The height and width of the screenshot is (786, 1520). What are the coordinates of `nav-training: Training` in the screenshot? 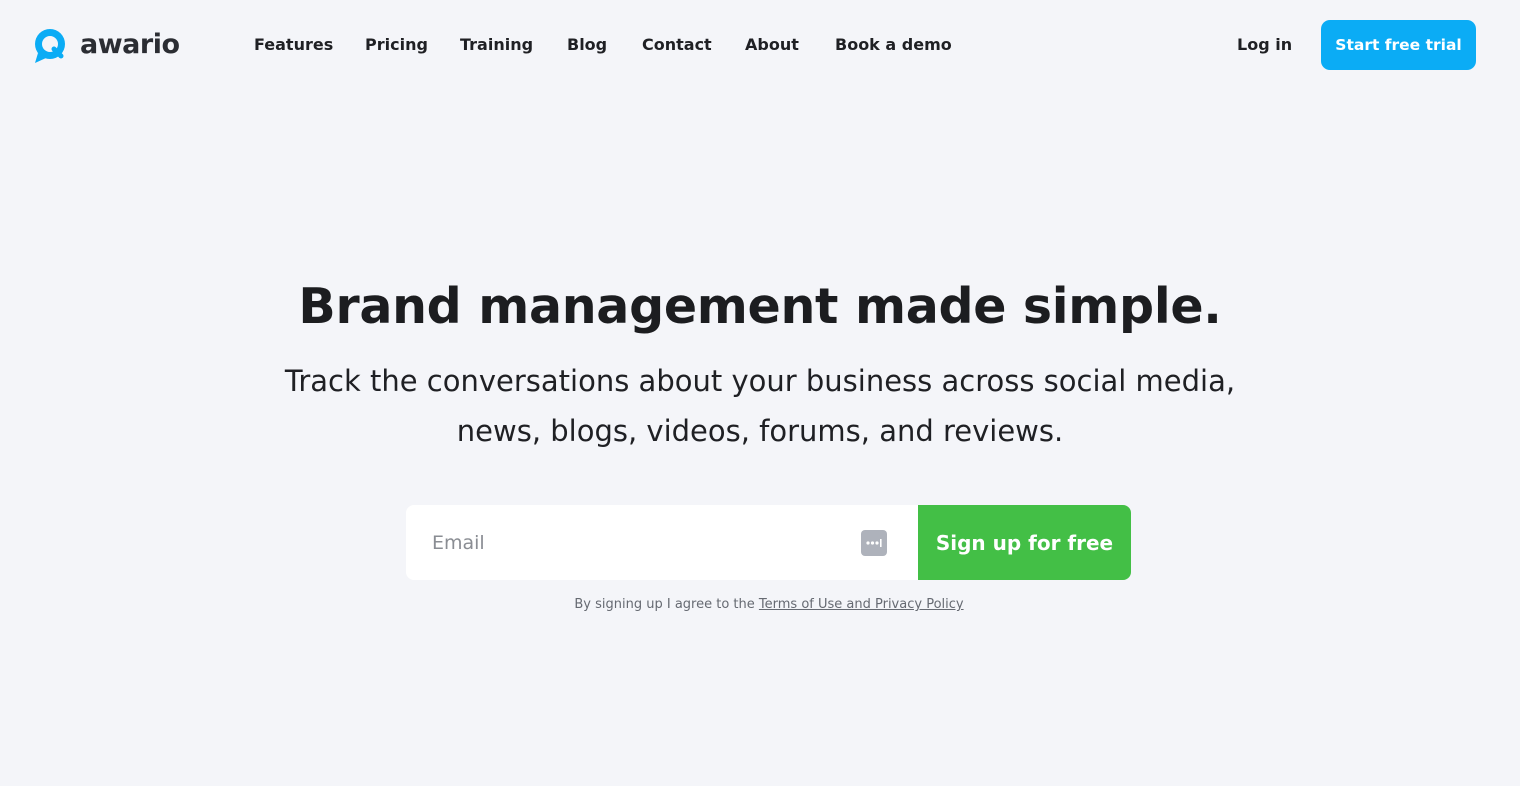 It's located at (496, 45).